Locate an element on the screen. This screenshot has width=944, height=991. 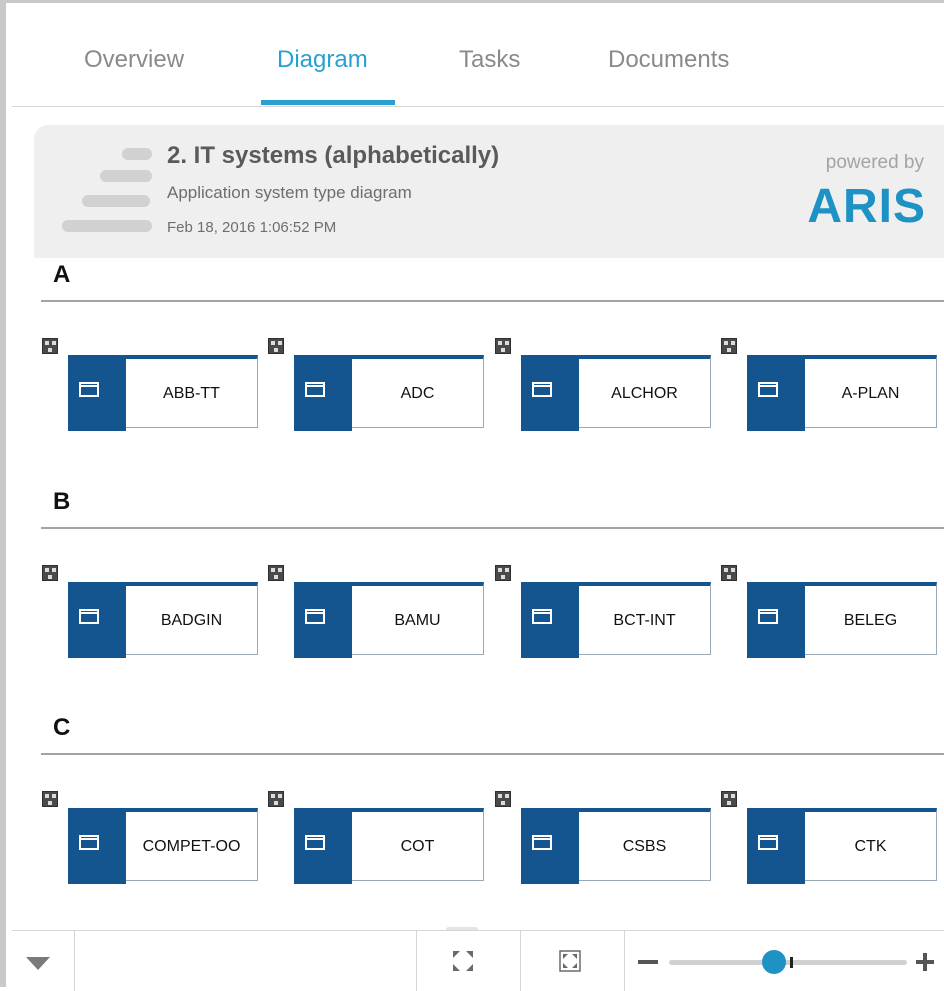
powered-by-label: powered by is located at coordinates (874, 162).